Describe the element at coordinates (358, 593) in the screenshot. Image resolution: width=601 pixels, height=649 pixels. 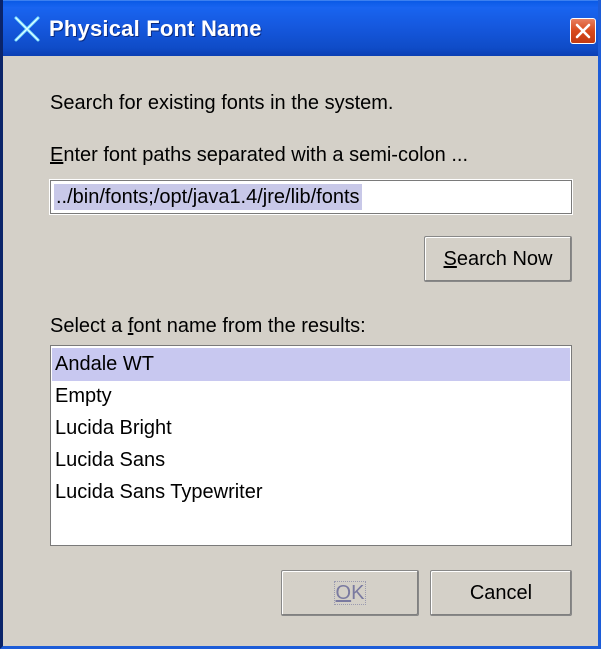
I see `ok-label-rest: K` at that location.